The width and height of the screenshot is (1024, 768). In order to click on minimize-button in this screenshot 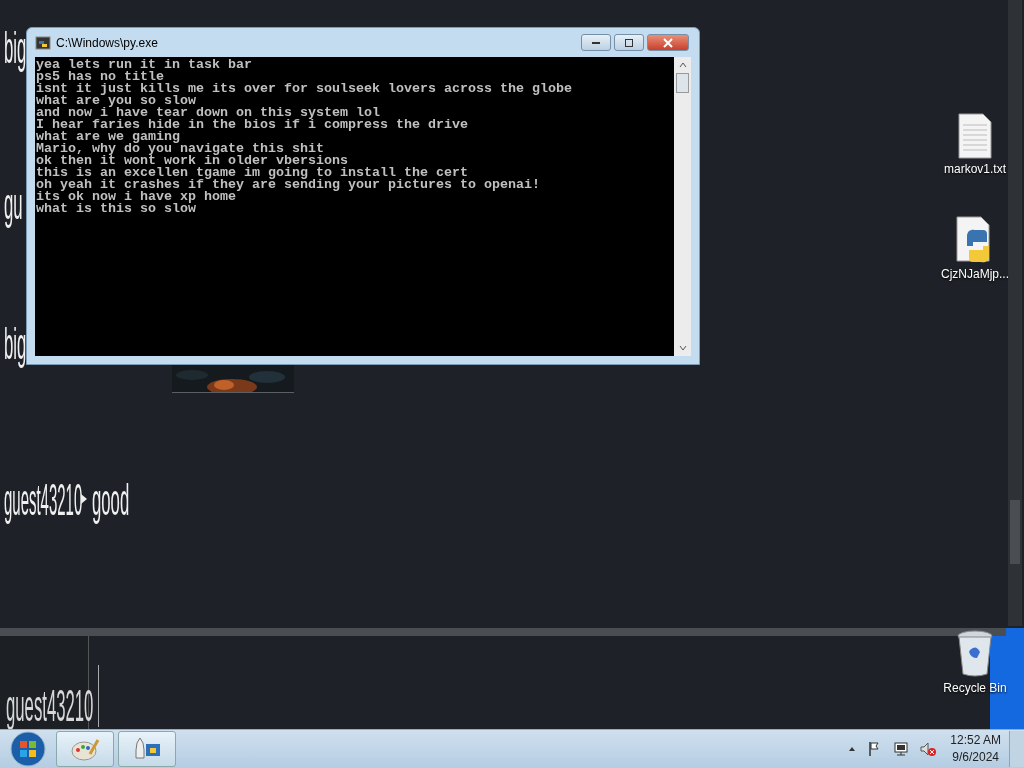, I will do `click(596, 42)`.